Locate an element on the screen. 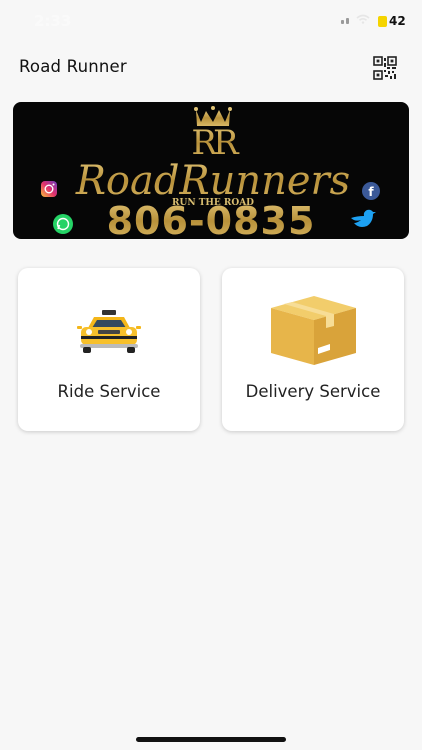 This screenshot has height=750, width=422. status-bar: 2:33 42 is located at coordinates (211, 20).